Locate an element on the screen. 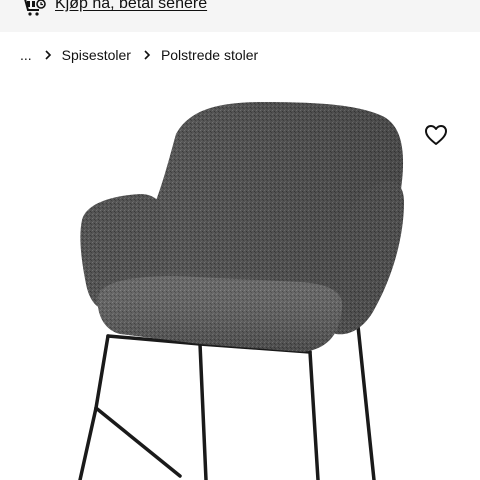  heart-outline-icon is located at coordinates (436, 135).